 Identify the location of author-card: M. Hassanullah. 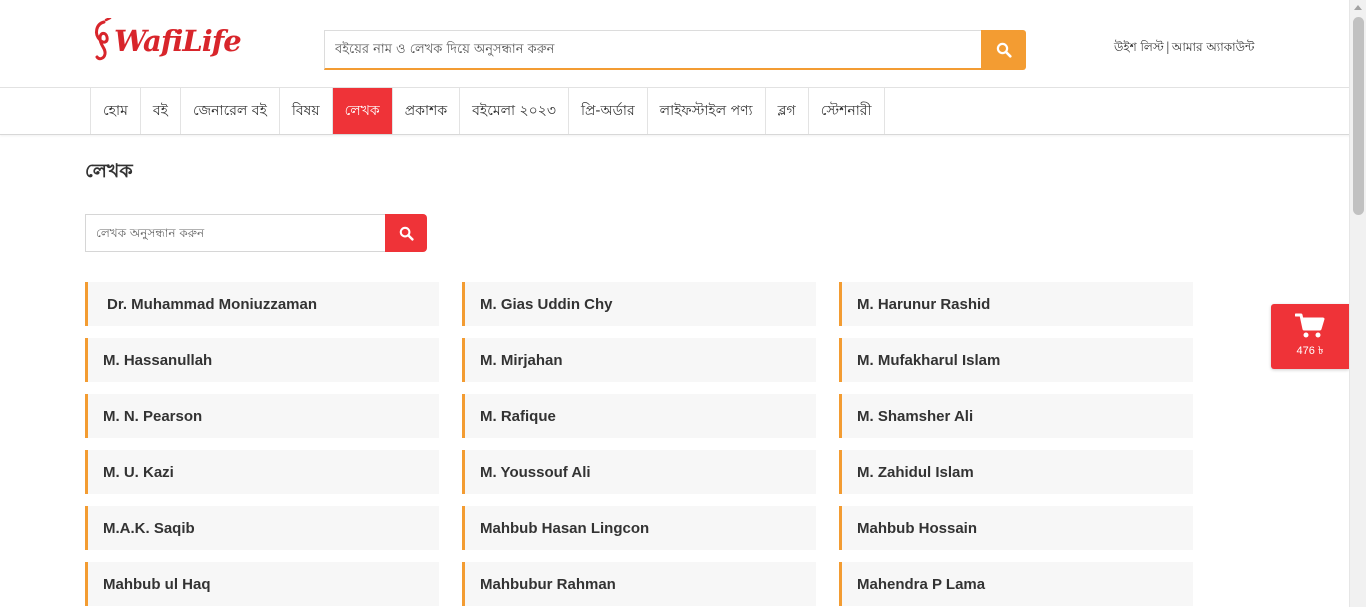
(262, 360).